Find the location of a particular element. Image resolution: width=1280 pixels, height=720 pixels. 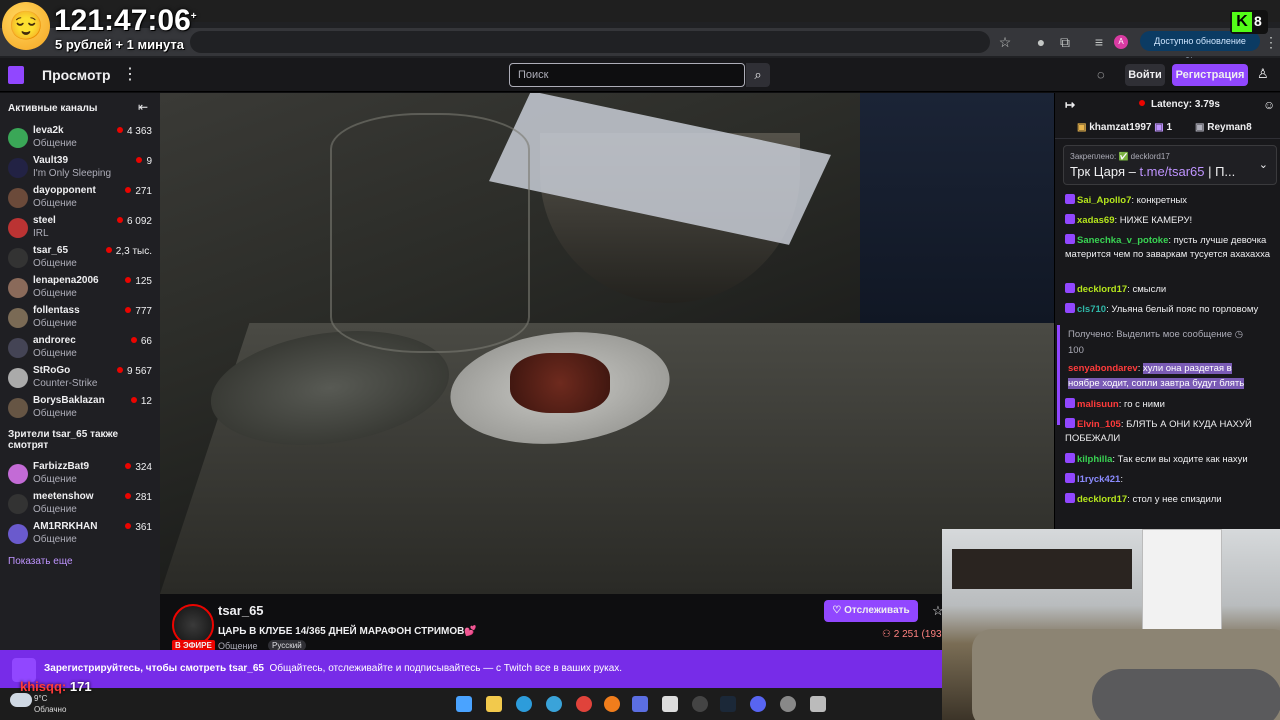

twitch-topbar: Просмотр ⋮ Поиск ⌕ ◌ Войти Регистрация ♙ is located at coordinates (640, 75).